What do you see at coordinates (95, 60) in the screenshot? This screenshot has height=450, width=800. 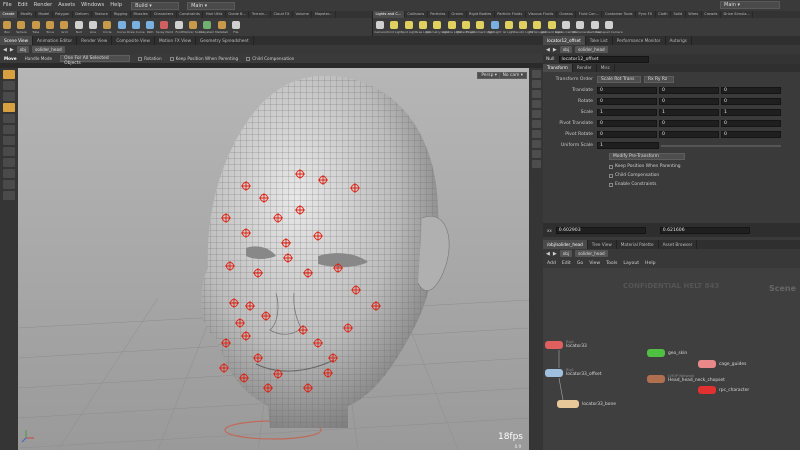 I see `selection-mode-dropdown: One For All Selected Objects` at bounding box center [95, 60].